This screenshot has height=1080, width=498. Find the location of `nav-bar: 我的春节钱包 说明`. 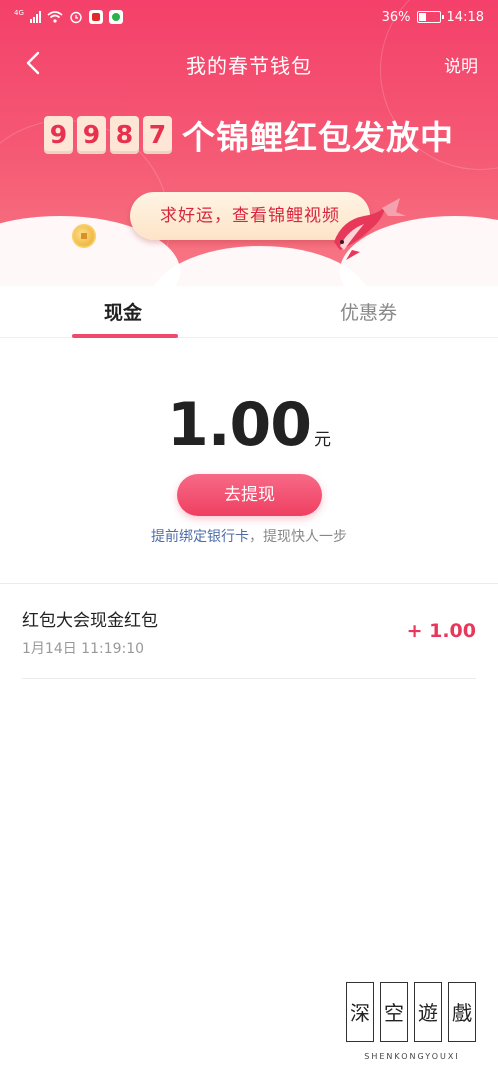

nav-bar: 我的春节钱包 说明 is located at coordinates (249, 63).